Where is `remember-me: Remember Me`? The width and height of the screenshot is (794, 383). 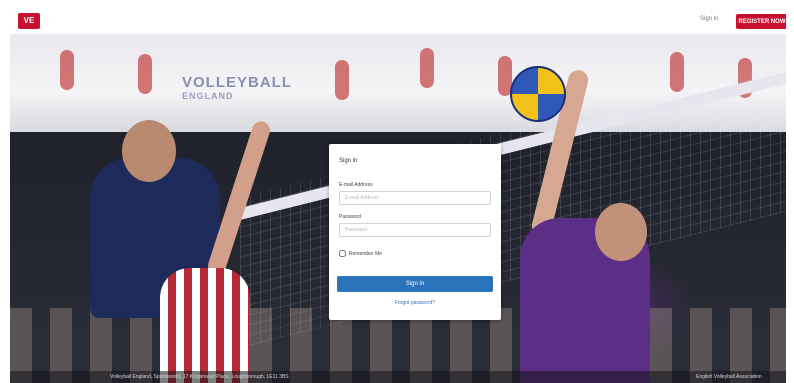
remember-me: Remember Me is located at coordinates (360, 253).